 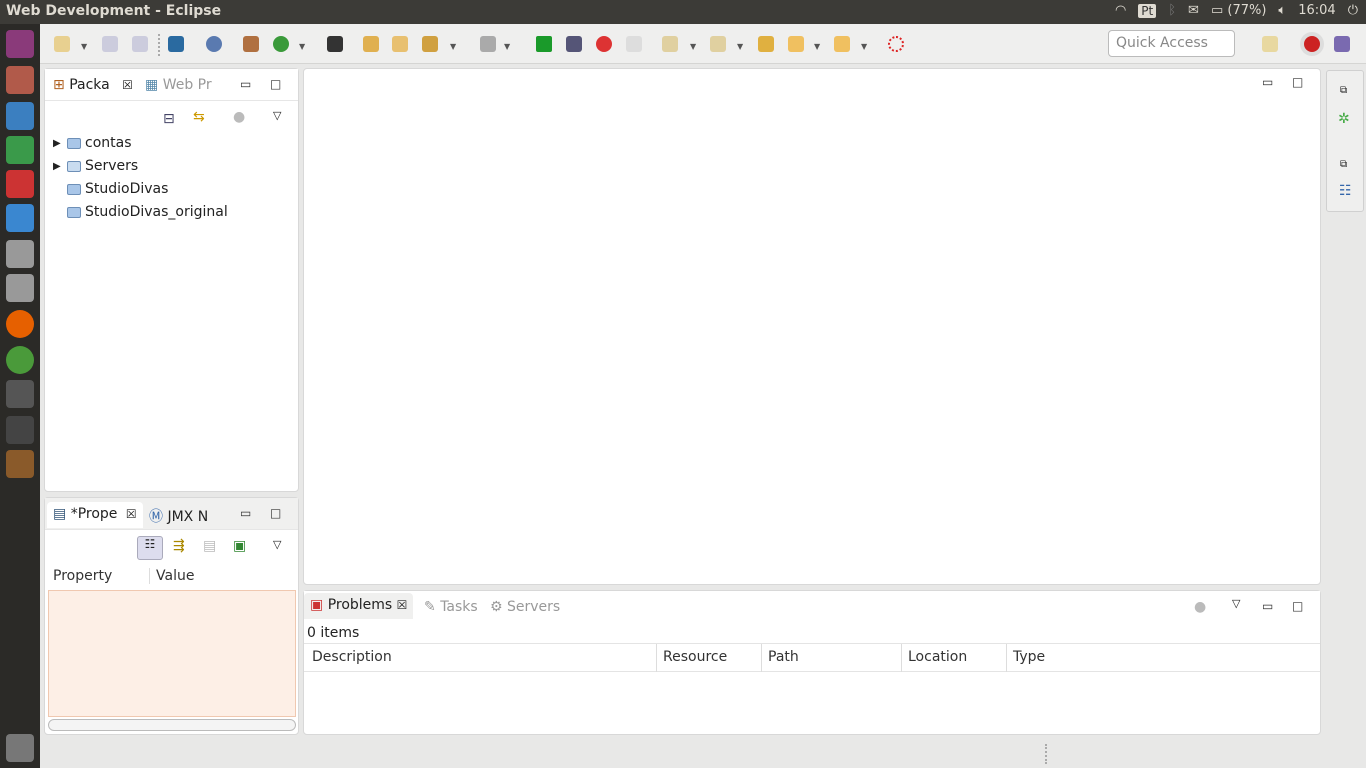 What do you see at coordinates (140, 44) in the screenshot?
I see `save-all-icon` at bounding box center [140, 44].